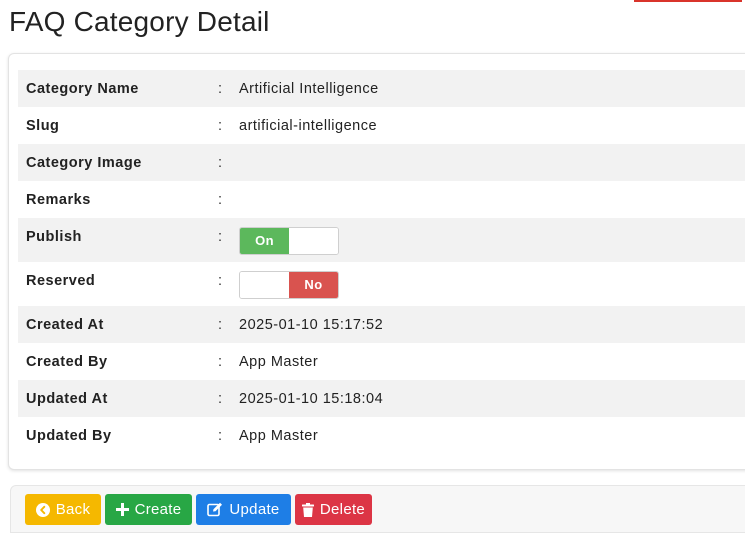  Describe the element at coordinates (42, 509) in the screenshot. I see `chevron-circle-left-icon` at that location.